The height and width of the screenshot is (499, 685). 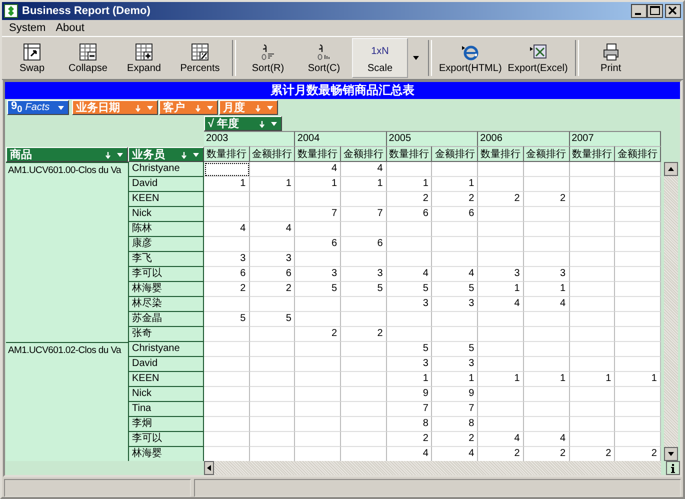 I want to click on maximize-icon, so click(x=655, y=11).